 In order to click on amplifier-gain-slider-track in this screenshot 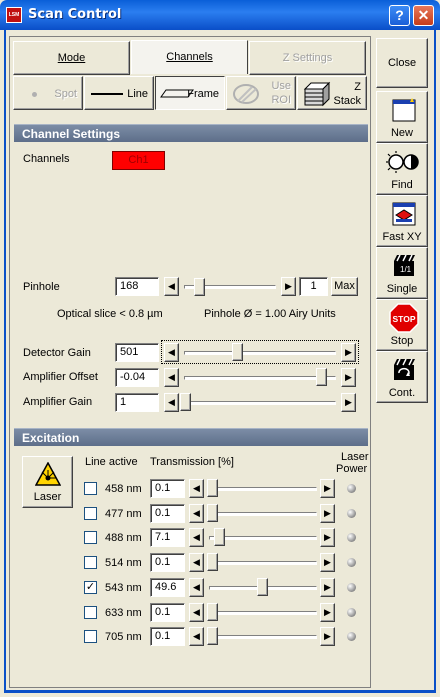, I will do `click(260, 403)`.